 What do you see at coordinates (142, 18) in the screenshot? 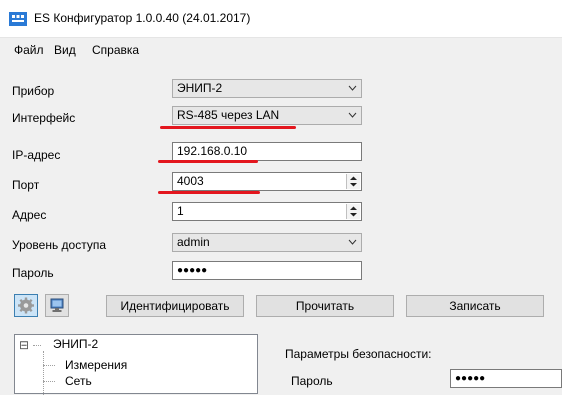
I see `window-title: ES Конфигуратор 1.0.0.40 (24.01.2017)` at bounding box center [142, 18].